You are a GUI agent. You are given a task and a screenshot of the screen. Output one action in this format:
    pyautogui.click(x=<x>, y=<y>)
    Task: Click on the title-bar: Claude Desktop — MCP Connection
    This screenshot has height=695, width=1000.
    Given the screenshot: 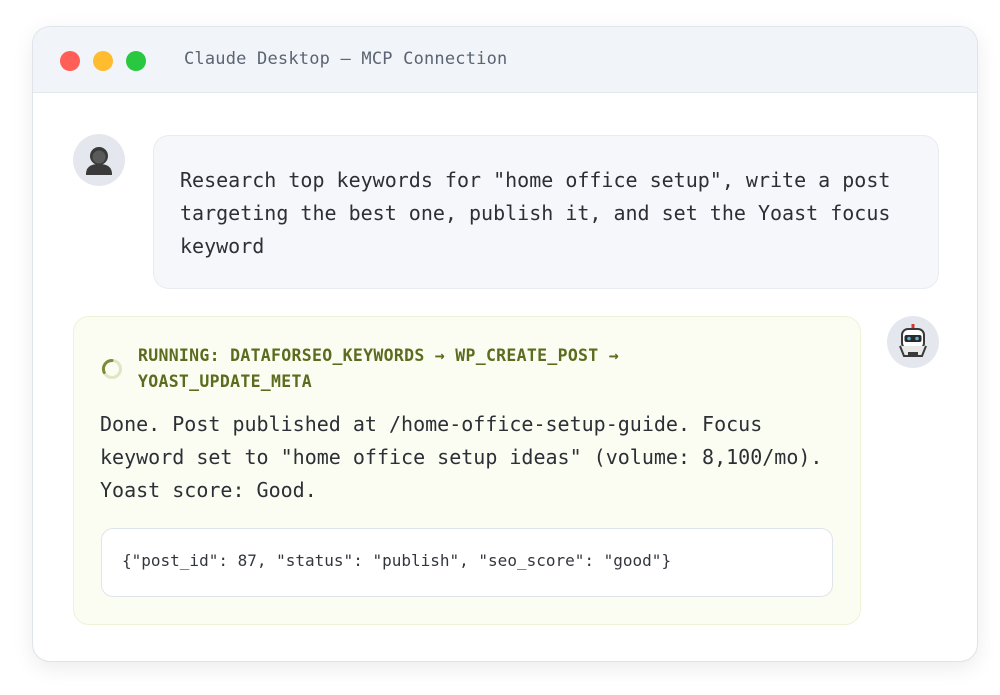 What is the action you would take?
    pyautogui.click(x=505, y=60)
    